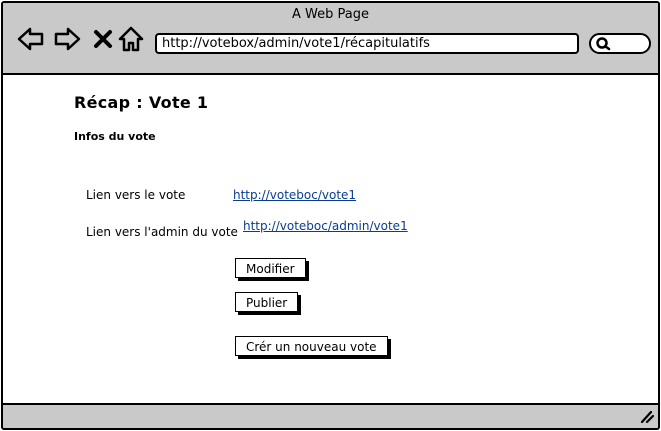 Image resolution: width=661 pixels, height=431 pixels. Describe the element at coordinates (294, 195) in the screenshot. I see `vote-link: http://voteboc/vote1` at that location.